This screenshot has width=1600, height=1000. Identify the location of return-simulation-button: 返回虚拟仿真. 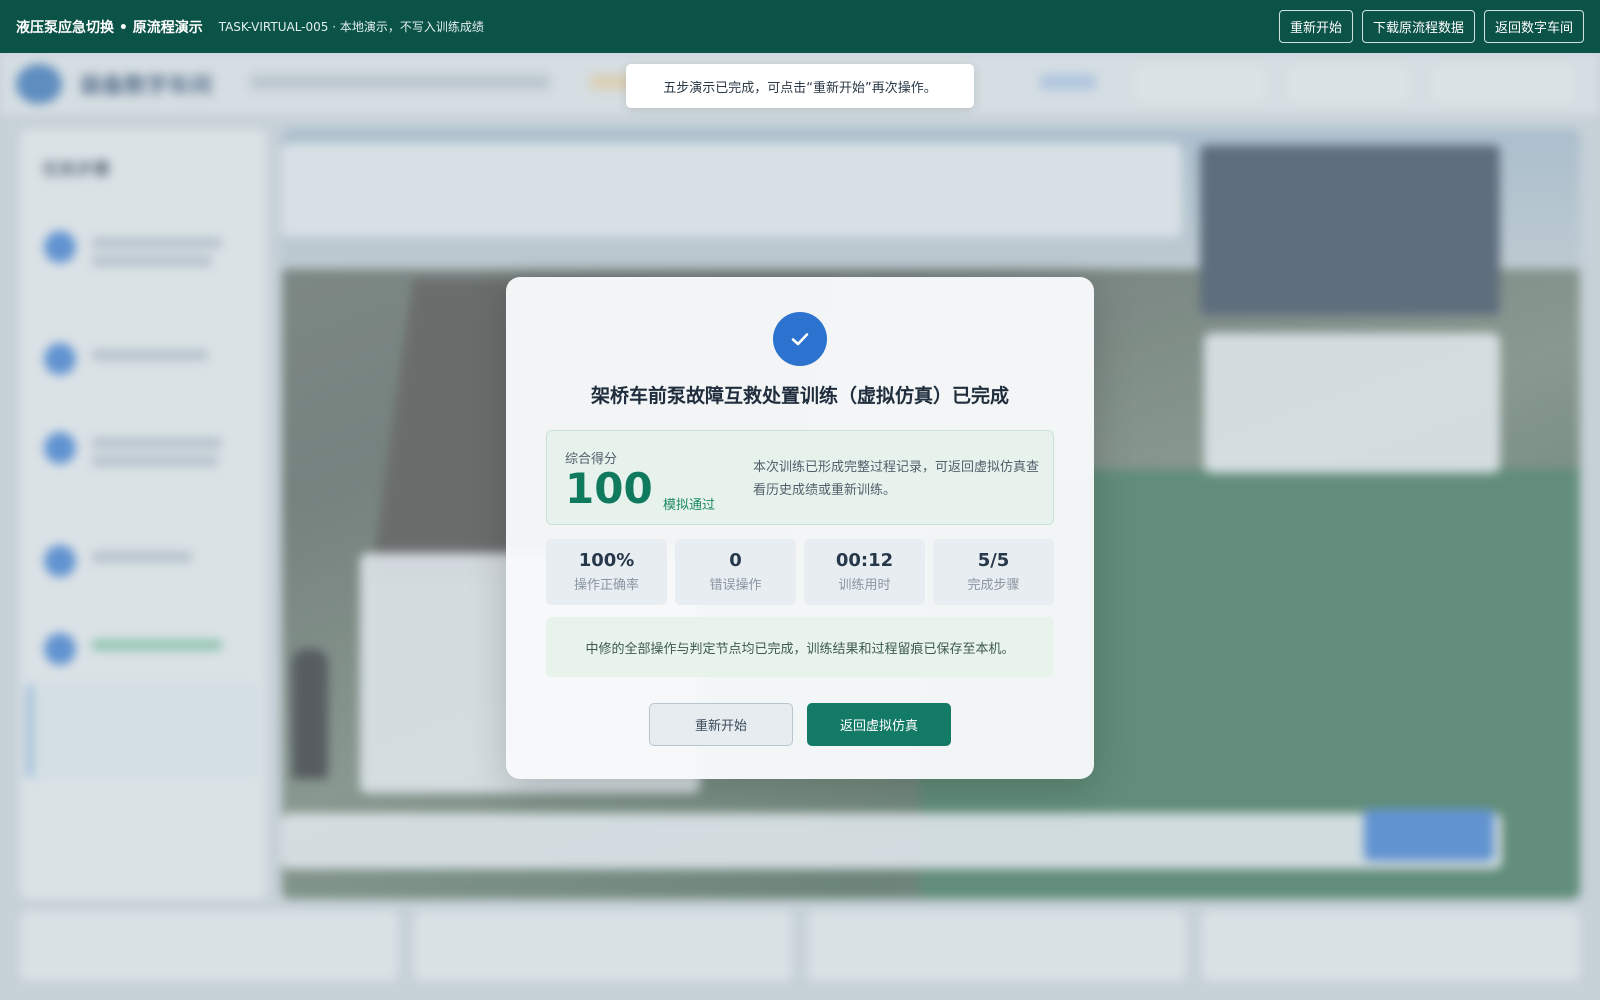
(879, 724).